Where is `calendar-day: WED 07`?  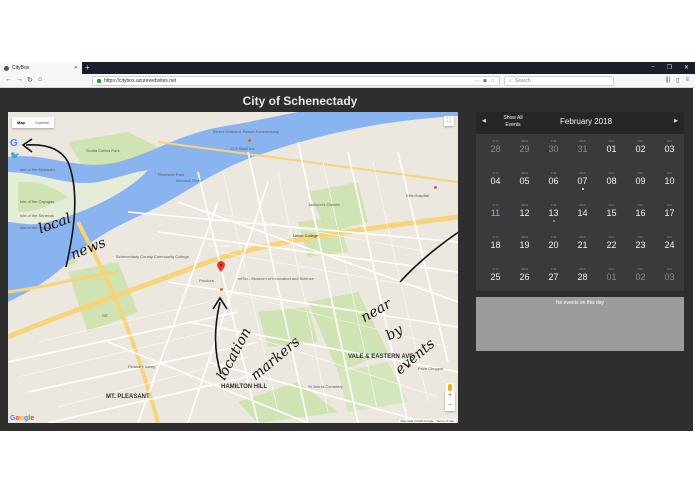 calendar-day: WED 07 is located at coordinates (582, 181).